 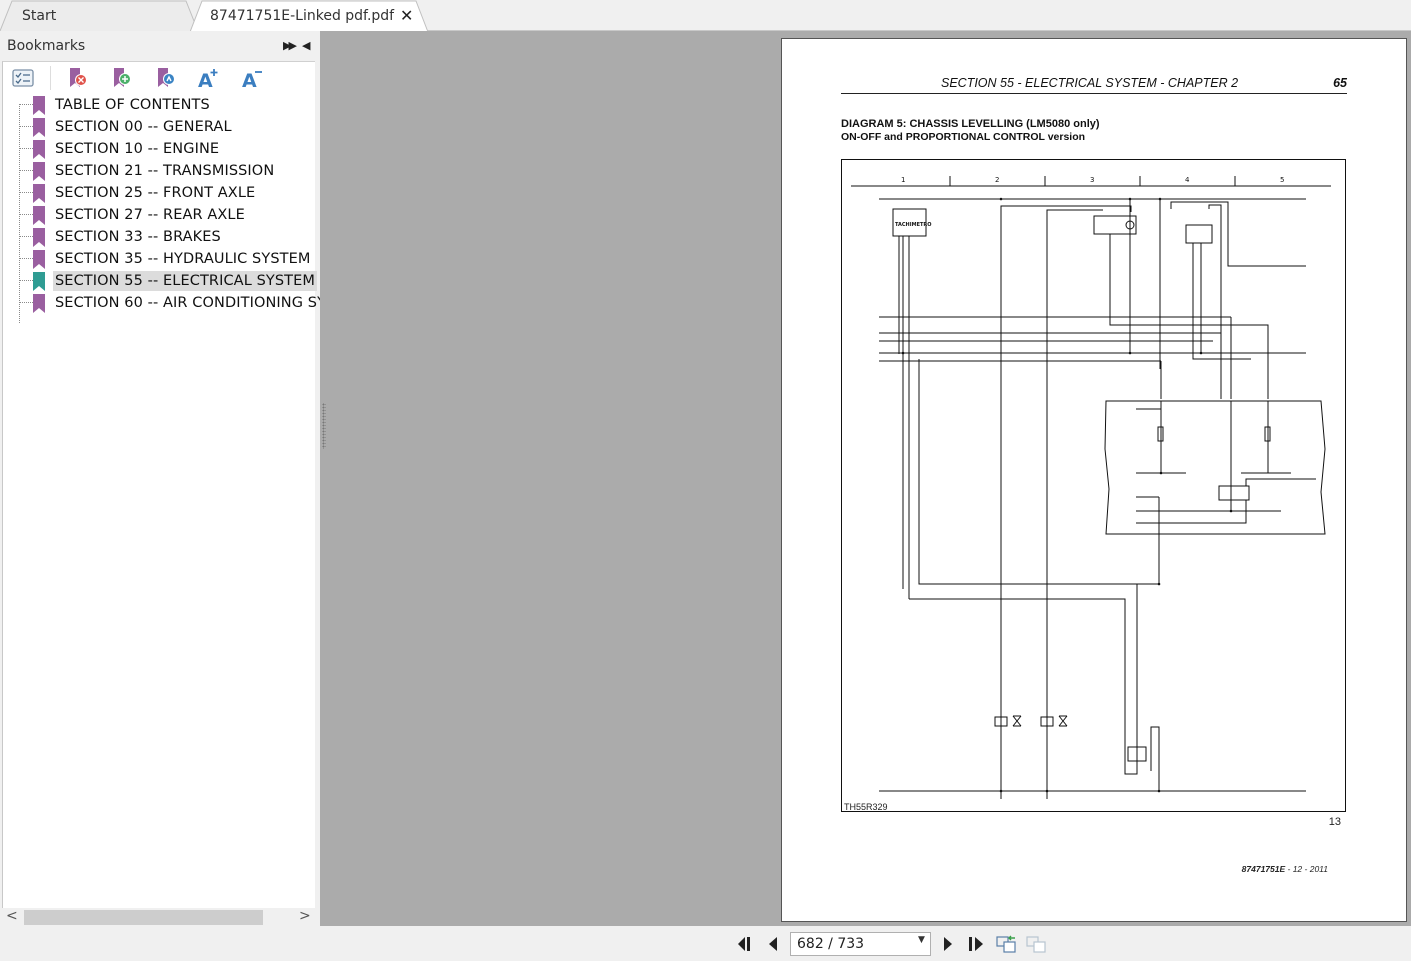 I want to click on horizontal-scrollbar: < >, so click(x=158, y=917).